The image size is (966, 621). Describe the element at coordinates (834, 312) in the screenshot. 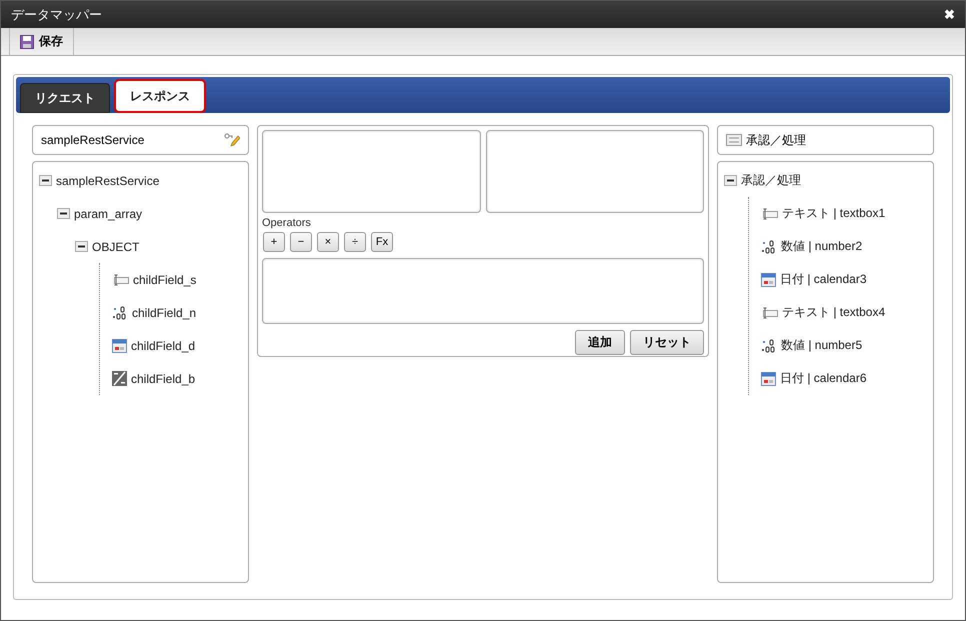

I see `tree-field-label: テキスト | textbox4` at that location.